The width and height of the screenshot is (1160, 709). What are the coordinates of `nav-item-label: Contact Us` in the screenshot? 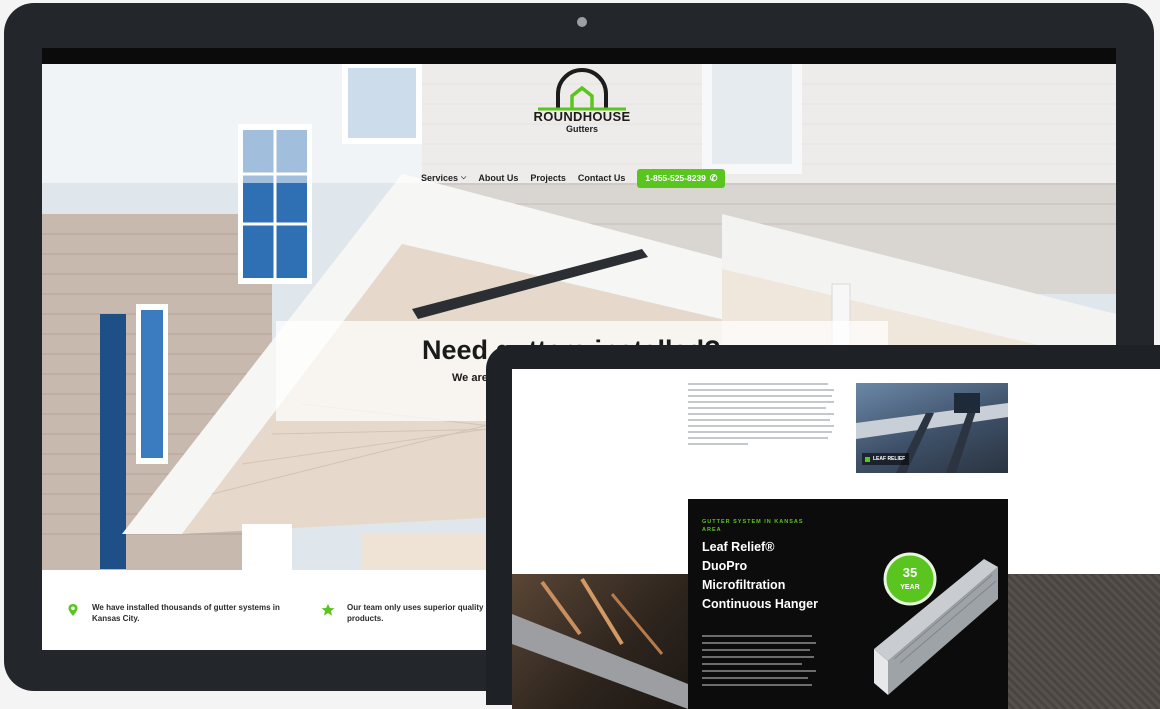 It's located at (601, 178).